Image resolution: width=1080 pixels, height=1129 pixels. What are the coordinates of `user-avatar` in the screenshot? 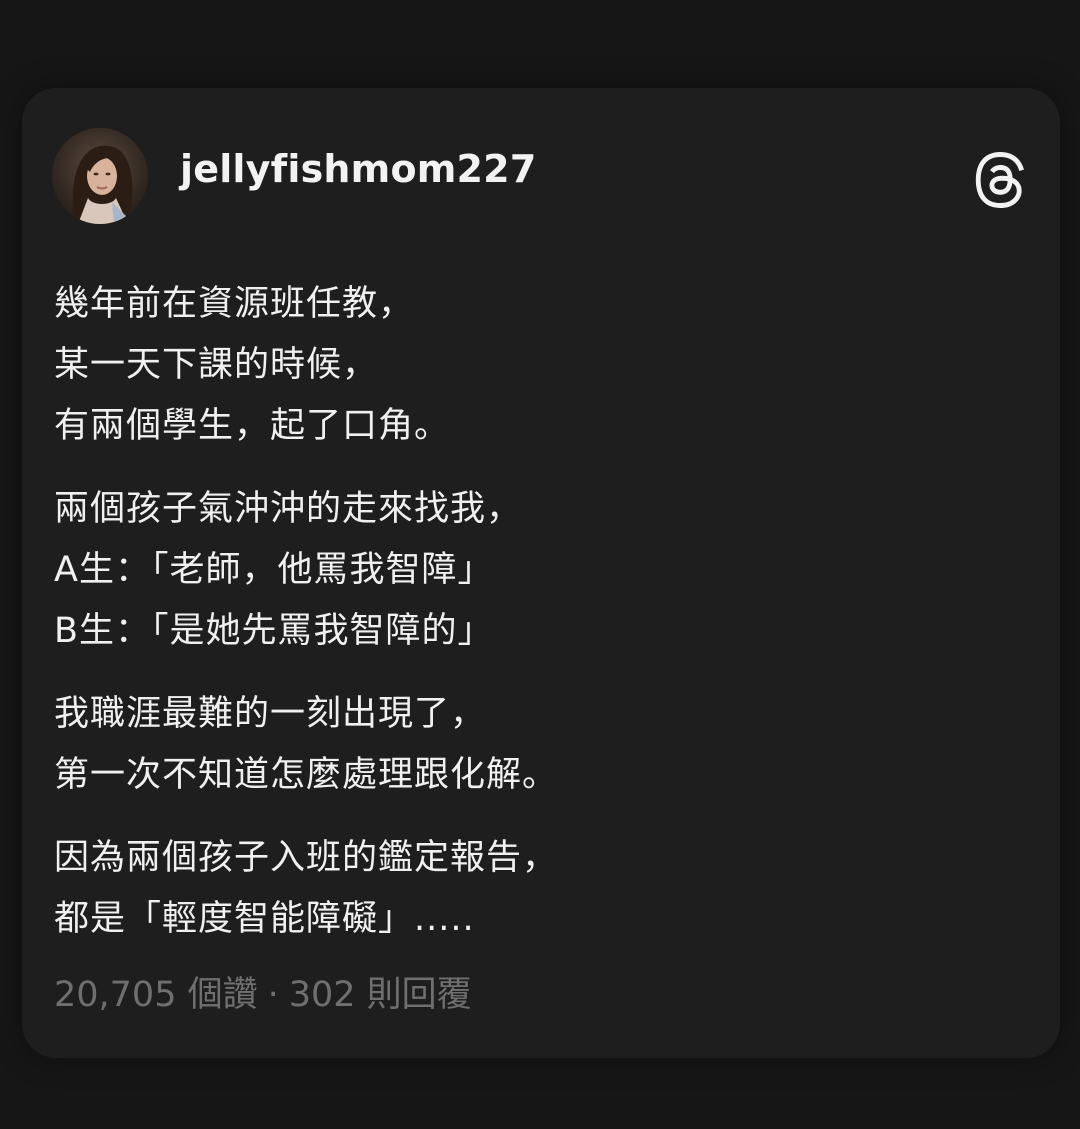 It's located at (100, 176).